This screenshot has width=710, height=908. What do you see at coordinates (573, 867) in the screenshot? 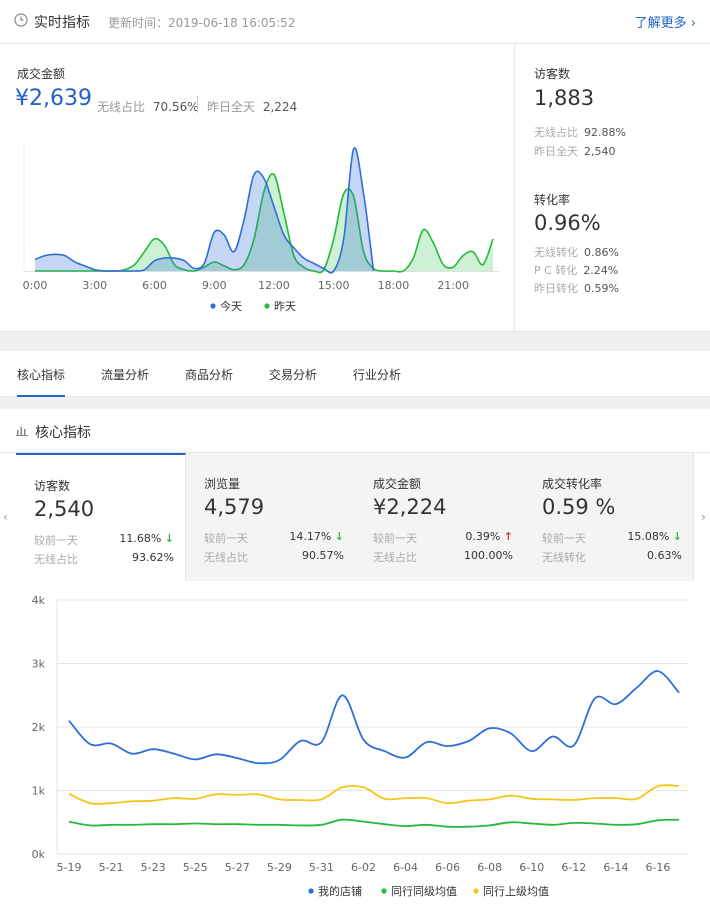
I see `x-tick-label: 6-12` at bounding box center [573, 867].